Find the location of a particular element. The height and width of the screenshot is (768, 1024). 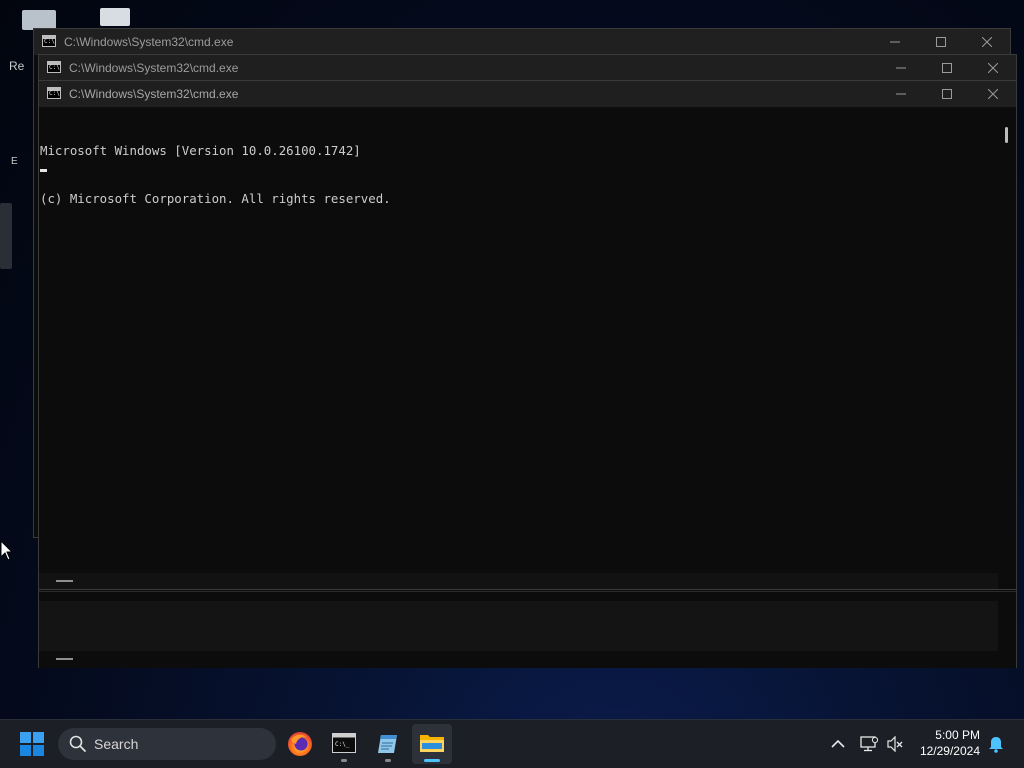

volume-button is located at coordinates (895, 744).